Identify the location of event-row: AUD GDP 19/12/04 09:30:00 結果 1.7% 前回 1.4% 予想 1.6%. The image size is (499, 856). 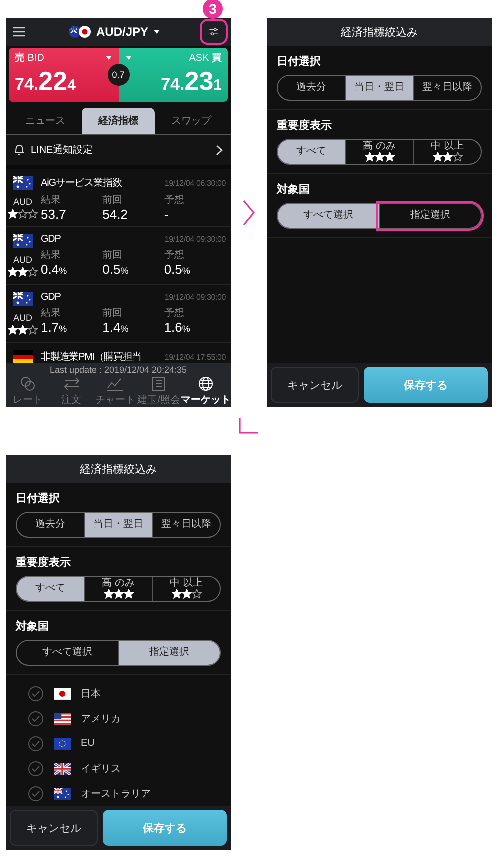
(118, 314).